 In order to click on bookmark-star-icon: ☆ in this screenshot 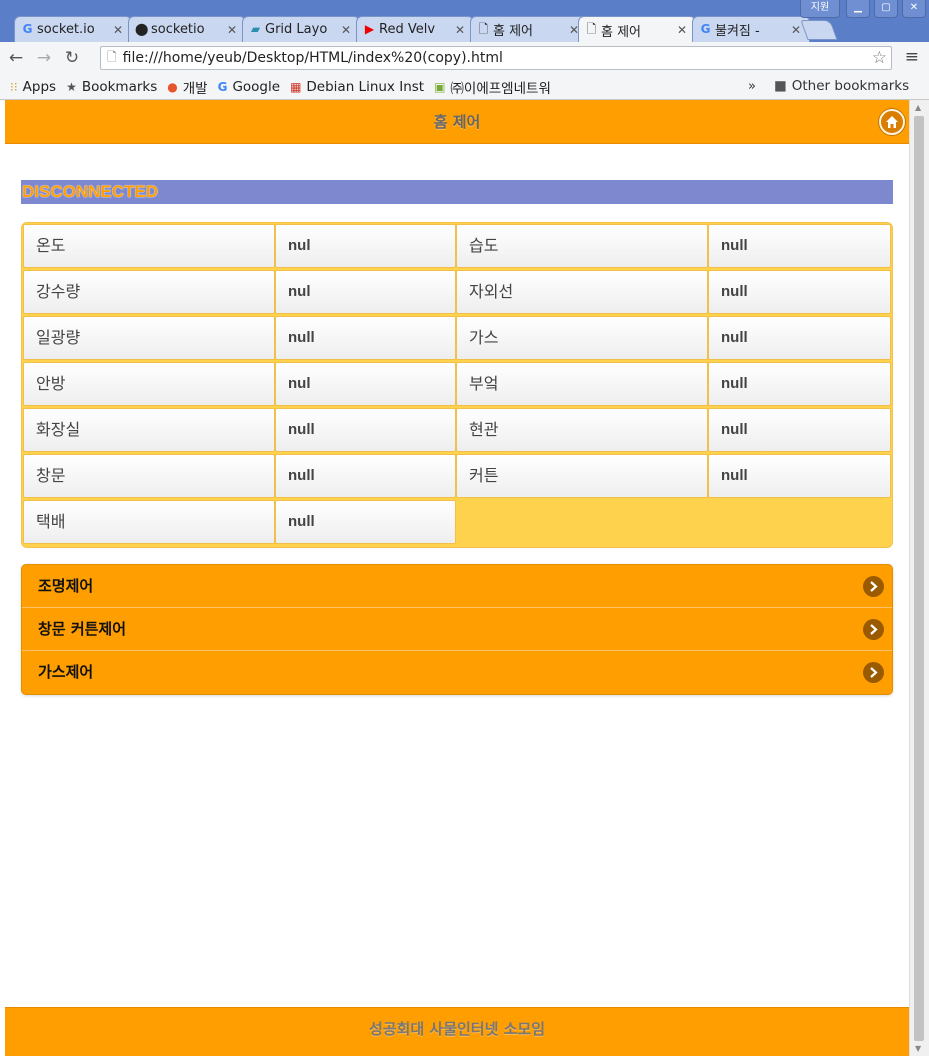, I will do `click(879, 58)`.